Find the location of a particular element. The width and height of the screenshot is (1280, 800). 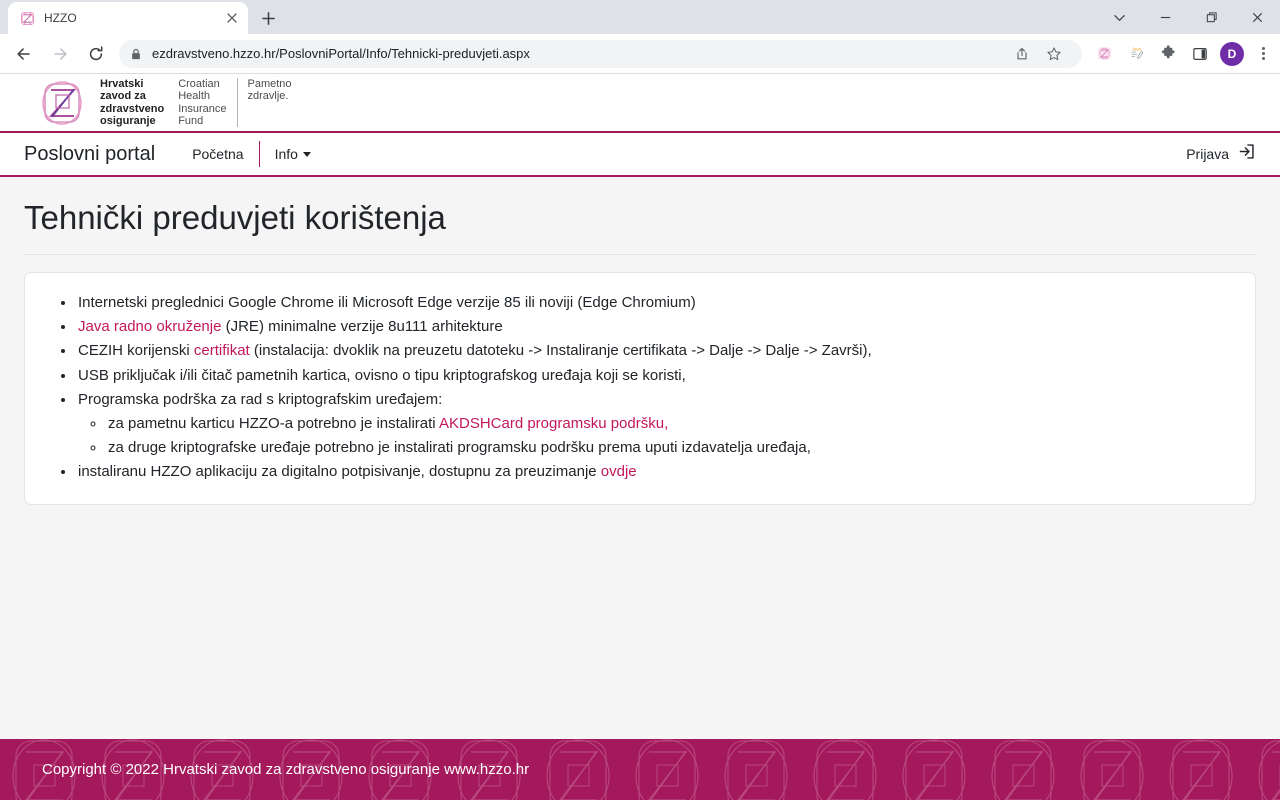

minimize-button is located at coordinates (1165, 17).